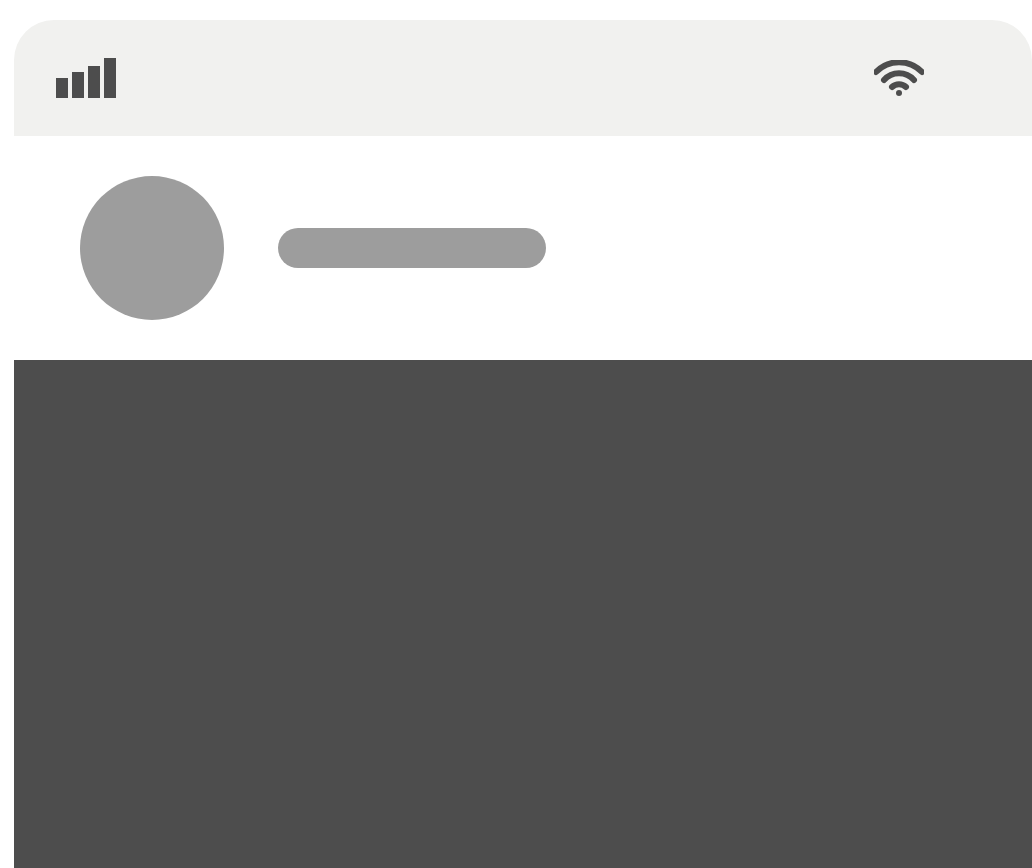 This screenshot has width=1032, height=868. I want to click on wifi-icon, so click(899, 78).